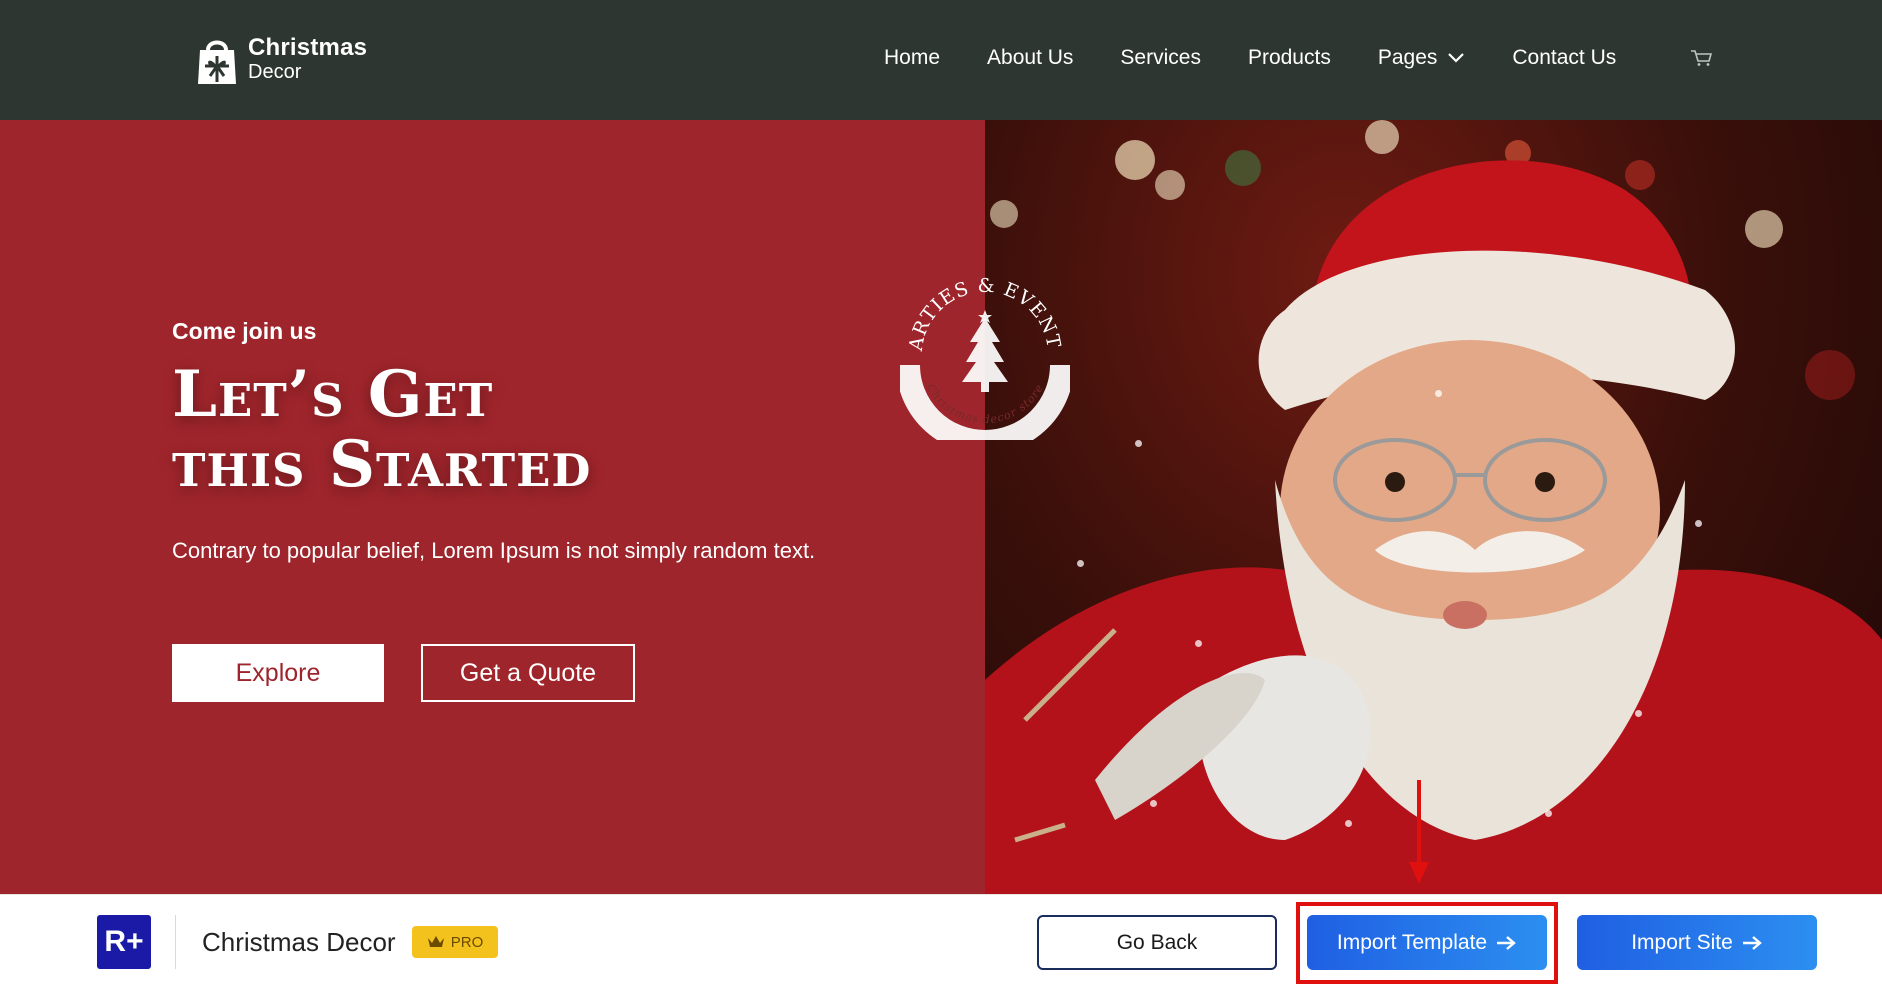 This screenshot has width=1882, height=989. I want to click on template-name: Christmas Decor, so click(299, 942).